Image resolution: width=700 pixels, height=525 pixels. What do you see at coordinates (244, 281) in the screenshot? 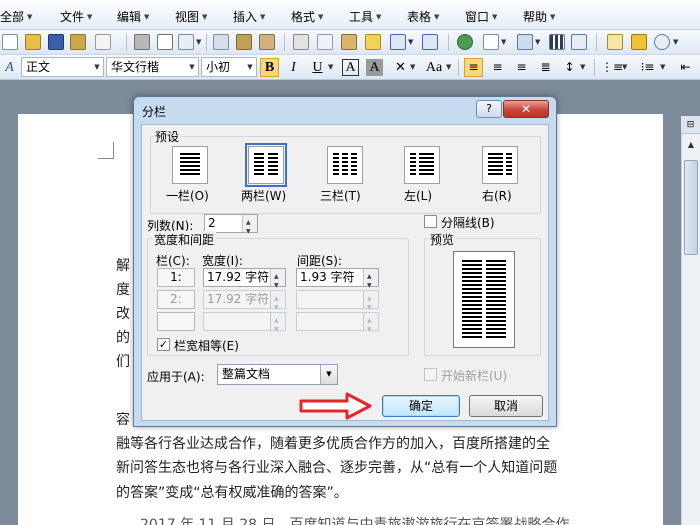
I see `width-stepper-1: 17.92 字符` at bounding box center [244, 281].